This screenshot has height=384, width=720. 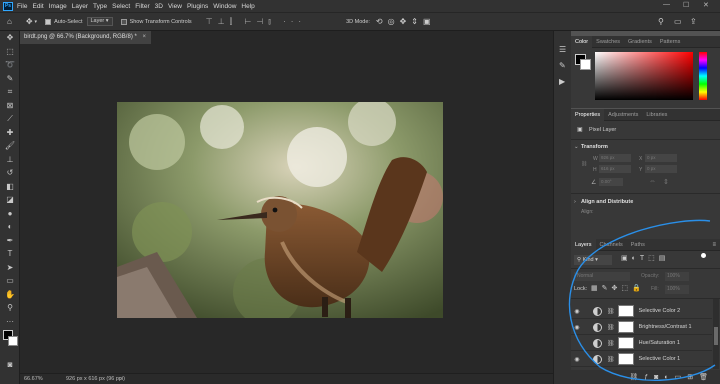 What do you see at coordinates (10, 52) in the screenshot?
I see `marquee-tool-icon: ⬚` at bounding box center [10, 52].